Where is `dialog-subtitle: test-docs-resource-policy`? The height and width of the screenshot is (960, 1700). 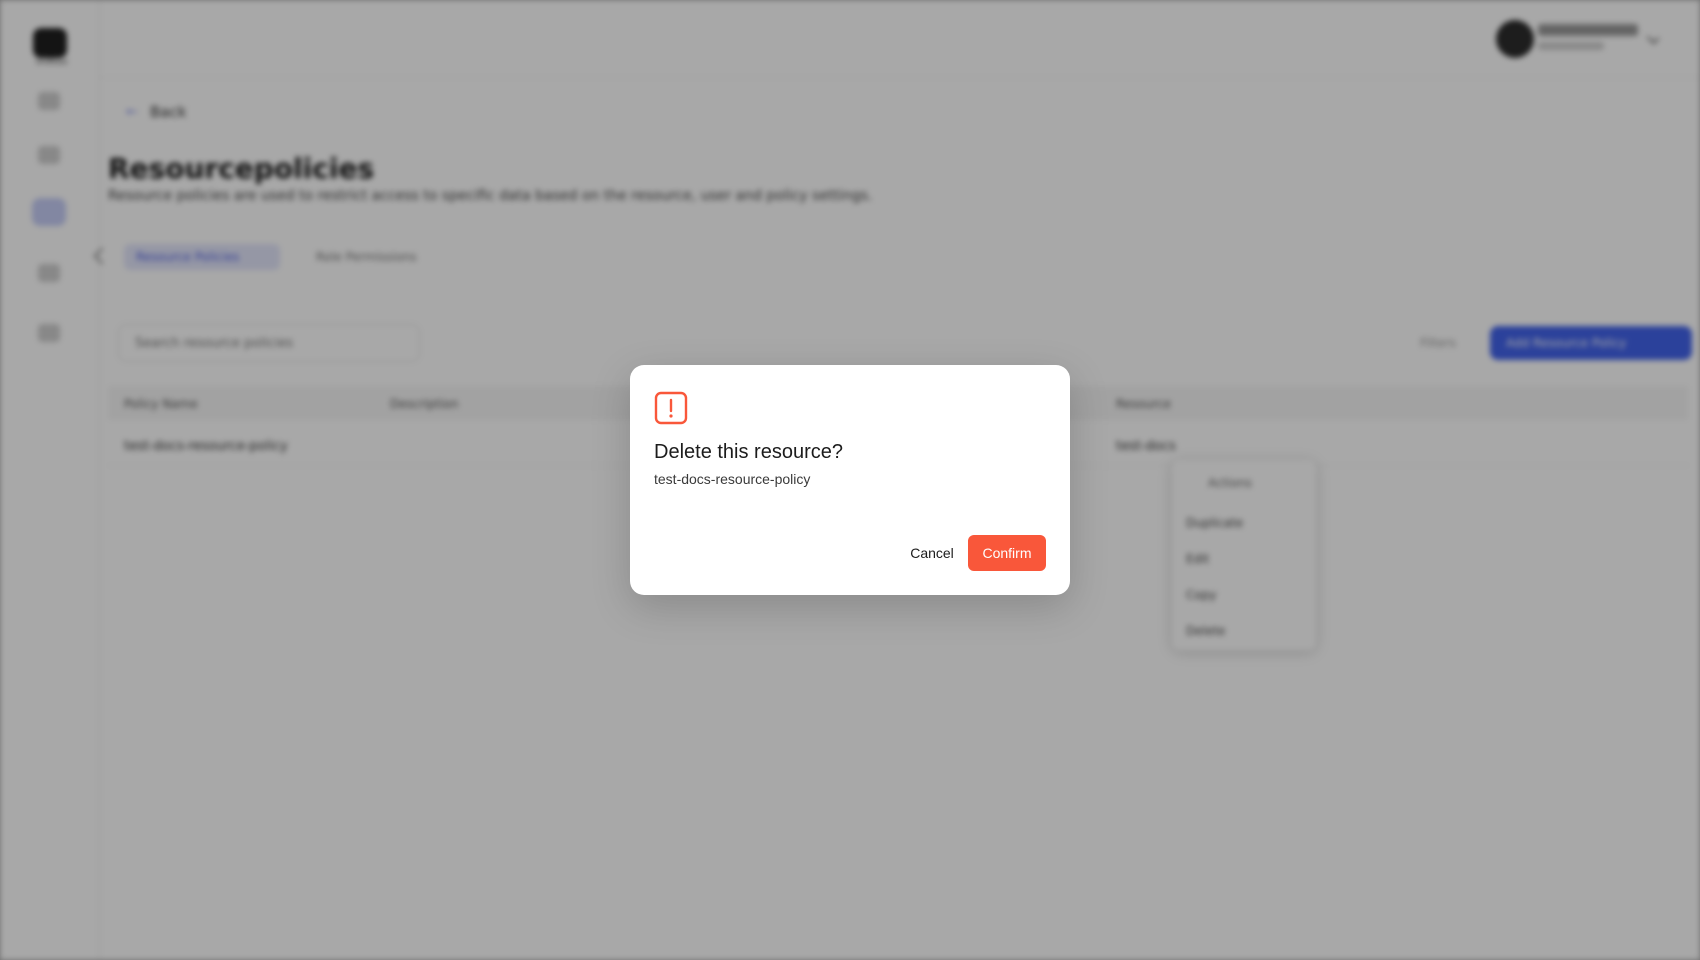
dialog-subtitle: test-docs-resource-policy is located at coordinates (732, 479).